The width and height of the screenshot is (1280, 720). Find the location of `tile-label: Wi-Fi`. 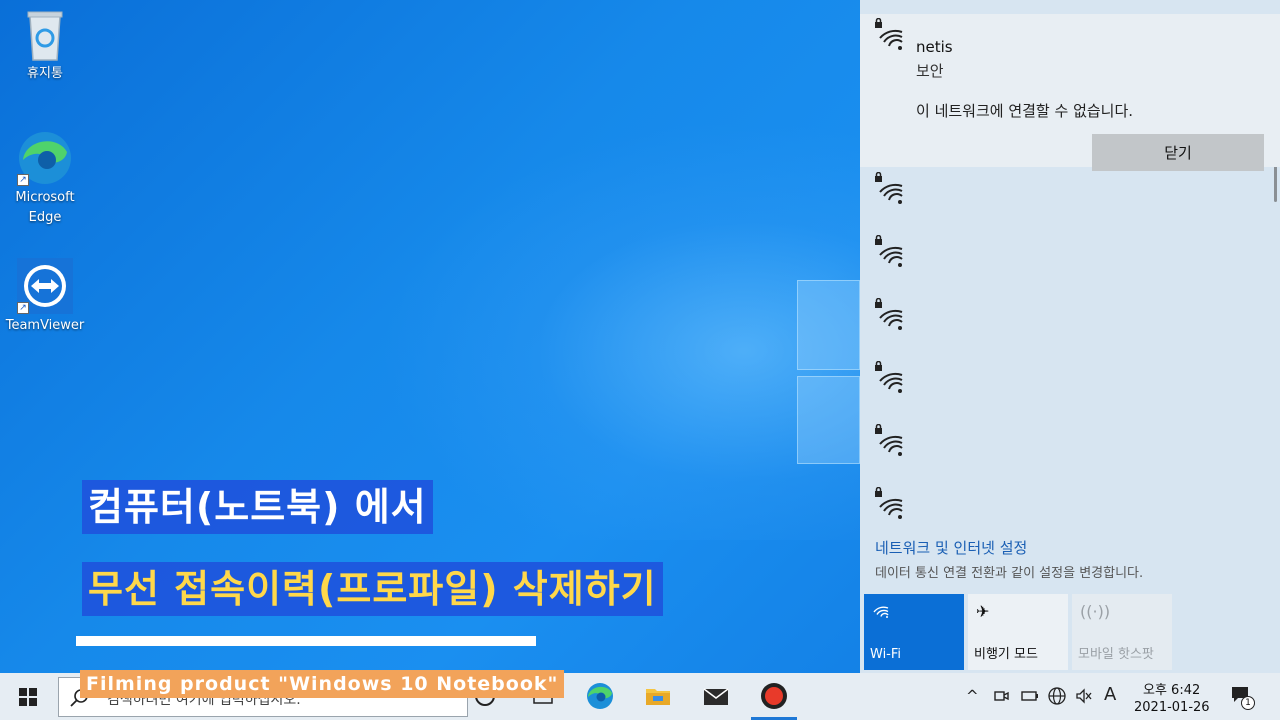

tile-label: Wi-Fi is located at coordinates (886, 654).